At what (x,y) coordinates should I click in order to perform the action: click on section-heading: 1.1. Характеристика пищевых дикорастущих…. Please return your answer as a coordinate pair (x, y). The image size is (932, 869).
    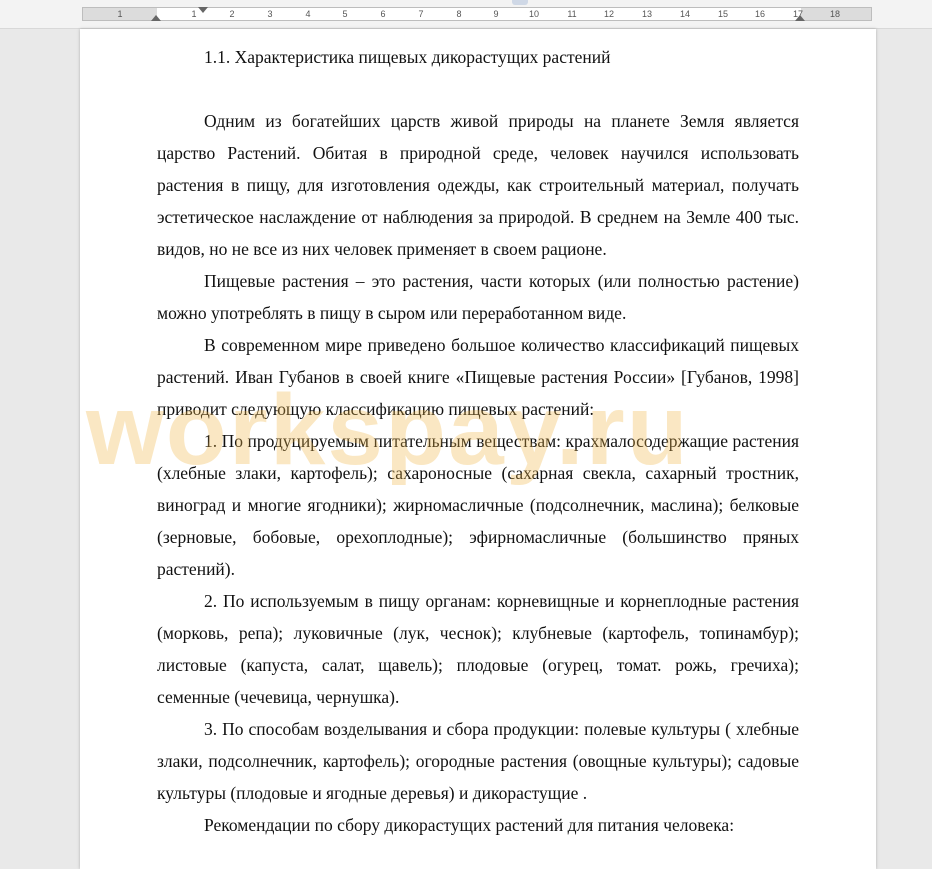
    Looking at the image, I should click on (407, 57).